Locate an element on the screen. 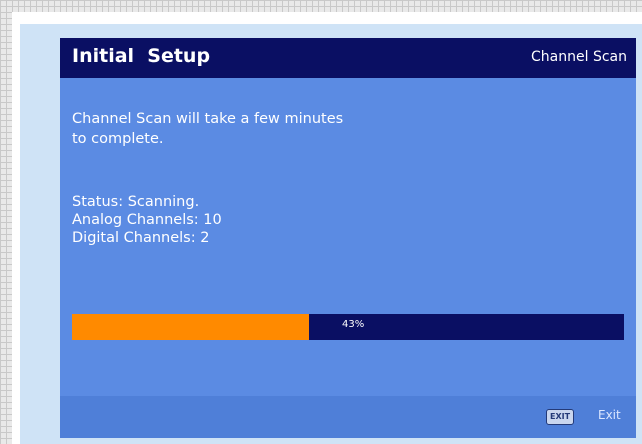  scan-progress-label: 43% is located at coordinates (353, 324).